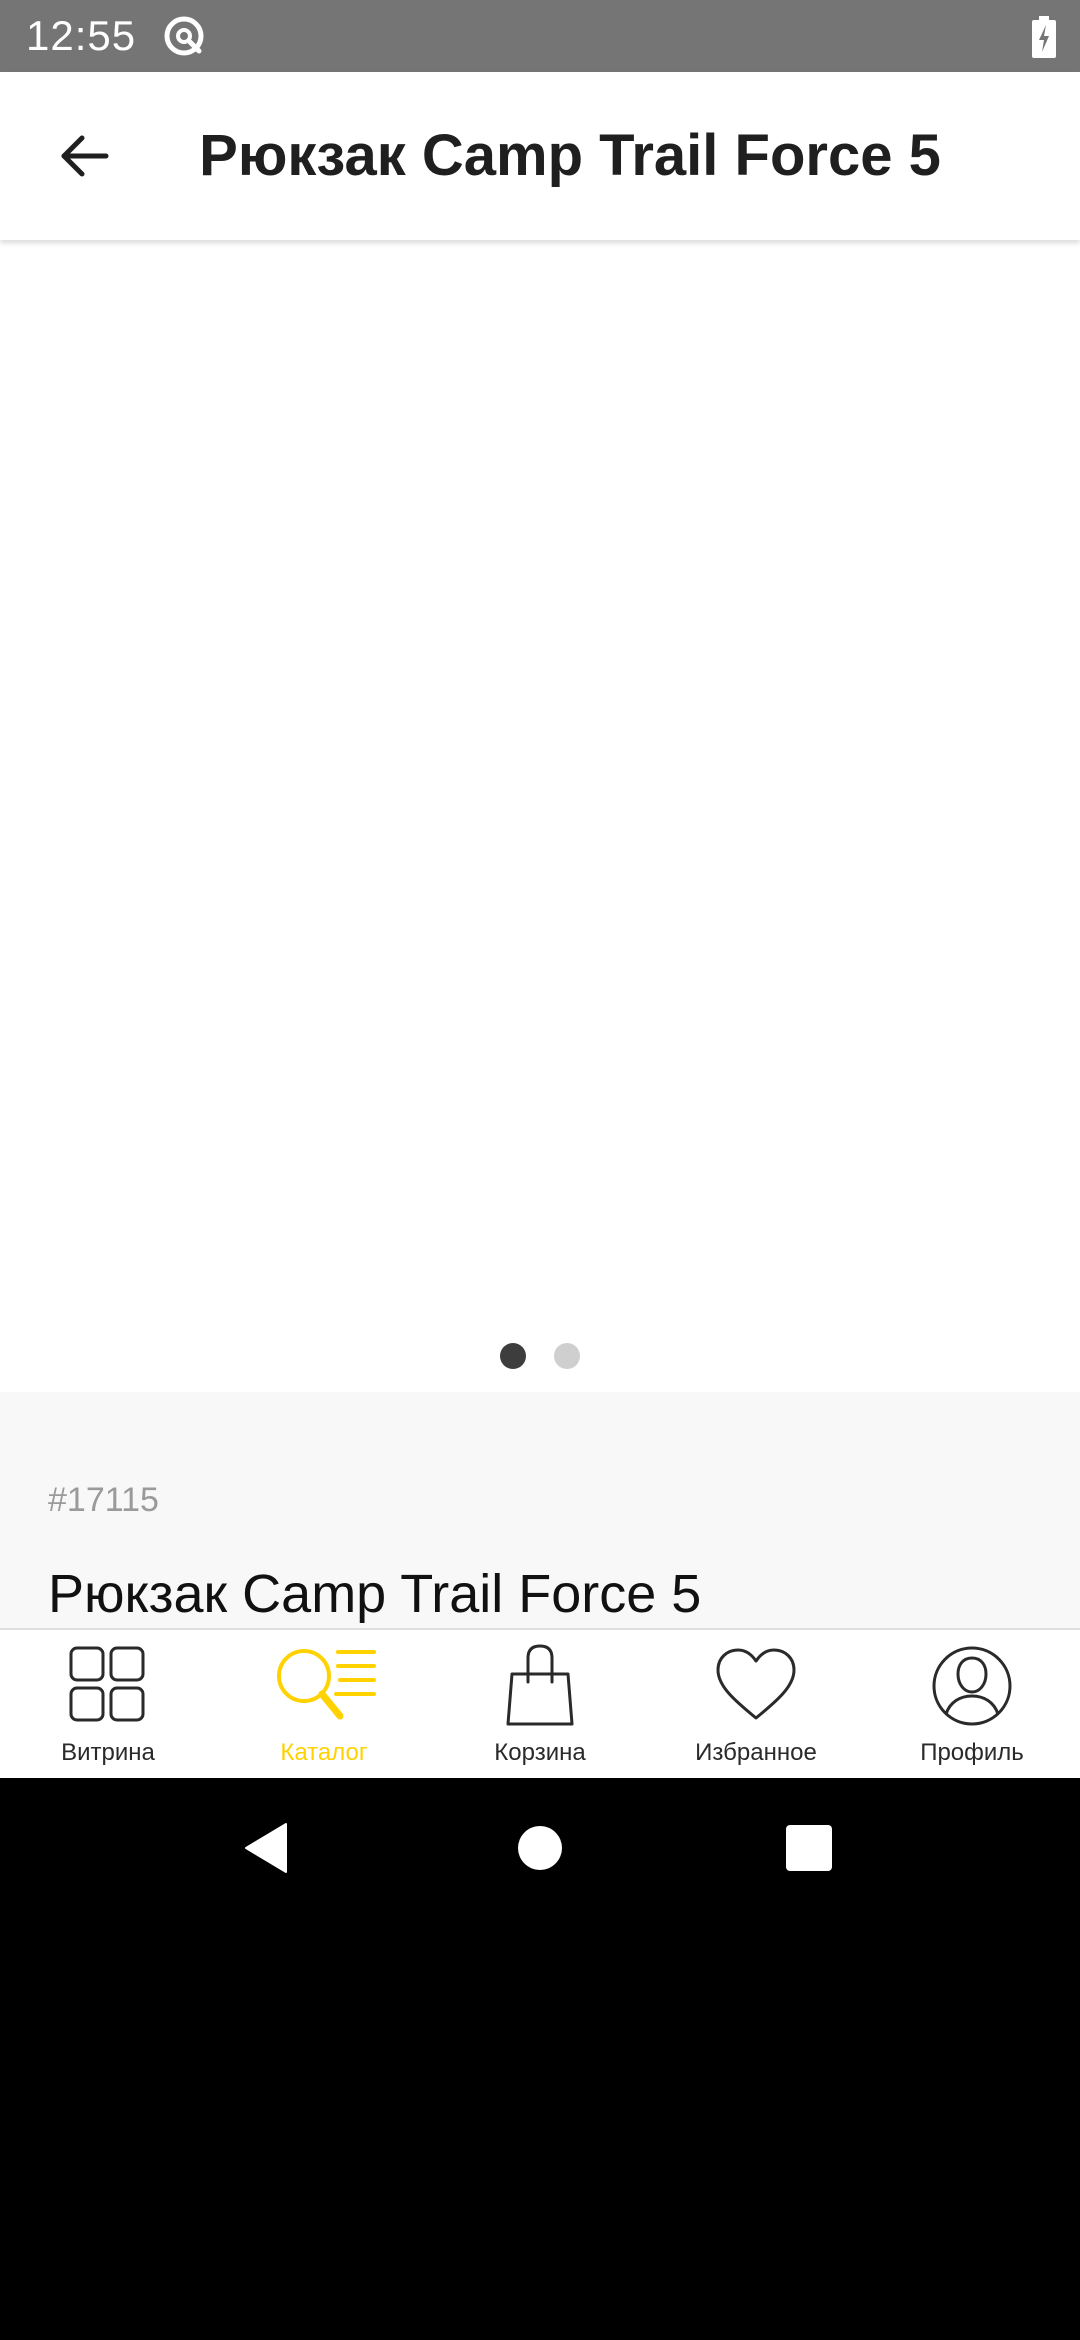 The image size is (1080, 2340). Describe the element at coordinates (540, 36) in the screenshot. I see `status-bar: 12:55` at that location.